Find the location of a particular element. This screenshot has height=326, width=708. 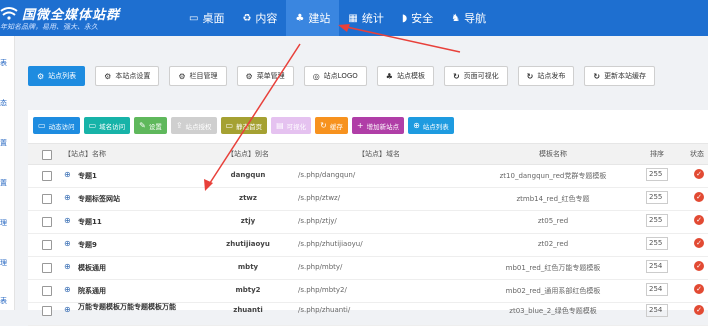

nav-security: ◗ 安全 is located at coordinates (417, 18).